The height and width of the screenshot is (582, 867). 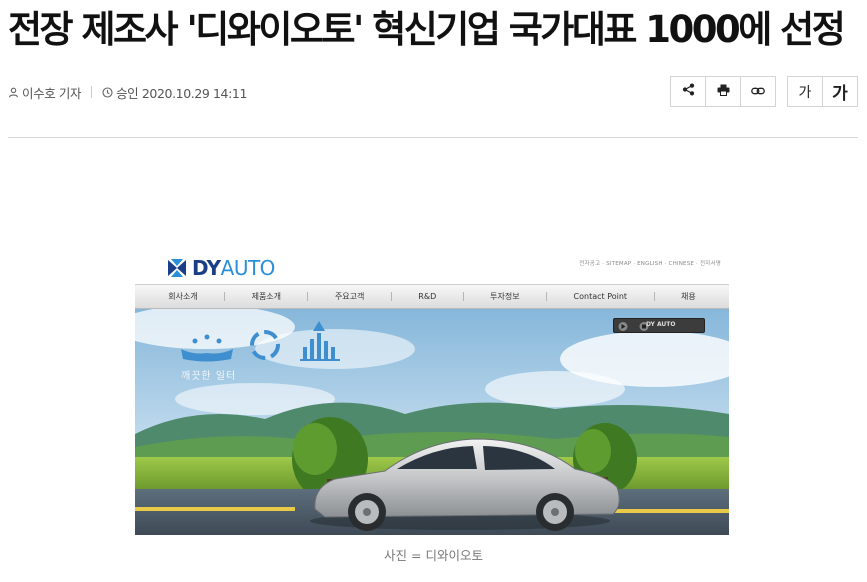 I want to click on article-meta: 이수호 기자 승인 2020.10.29 14:11, so click(x=127, y=92).